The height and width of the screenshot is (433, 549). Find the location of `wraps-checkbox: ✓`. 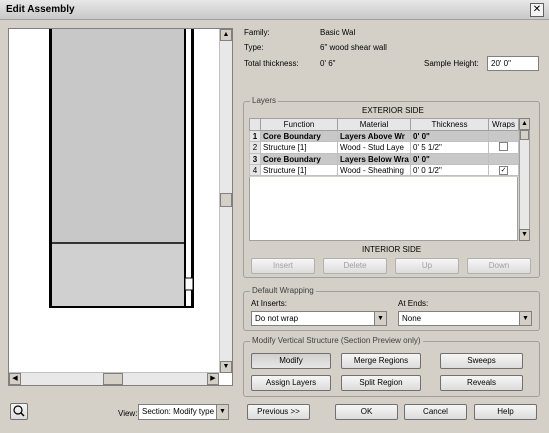

wraps-checkbox: ✓ is located at coordinates (503, 170).